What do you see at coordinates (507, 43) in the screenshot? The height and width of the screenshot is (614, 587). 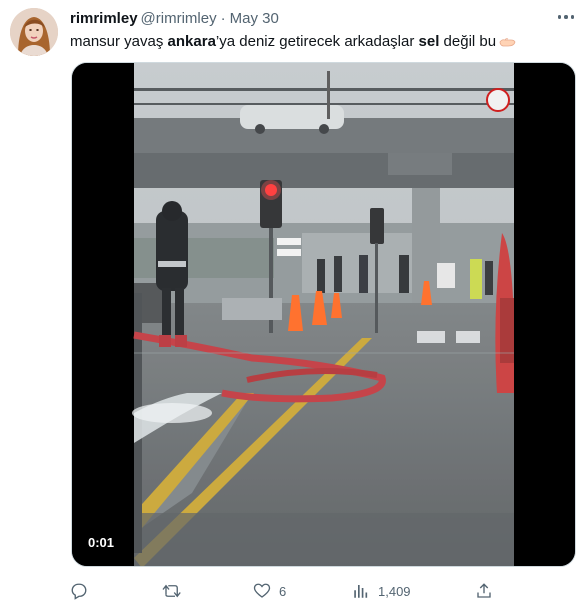 I see `palm-up-hand-icon` at bounding box center [507, 43].